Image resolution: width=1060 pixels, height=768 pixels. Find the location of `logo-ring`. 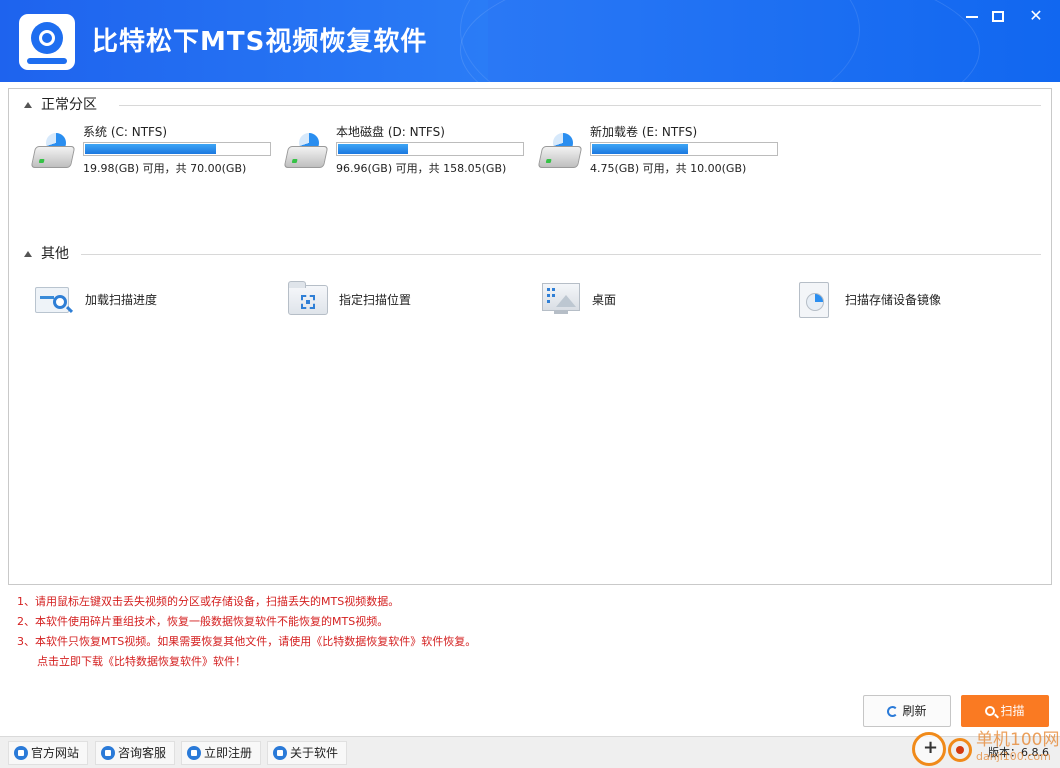

logo-ring is located at coordinates (47, 38).